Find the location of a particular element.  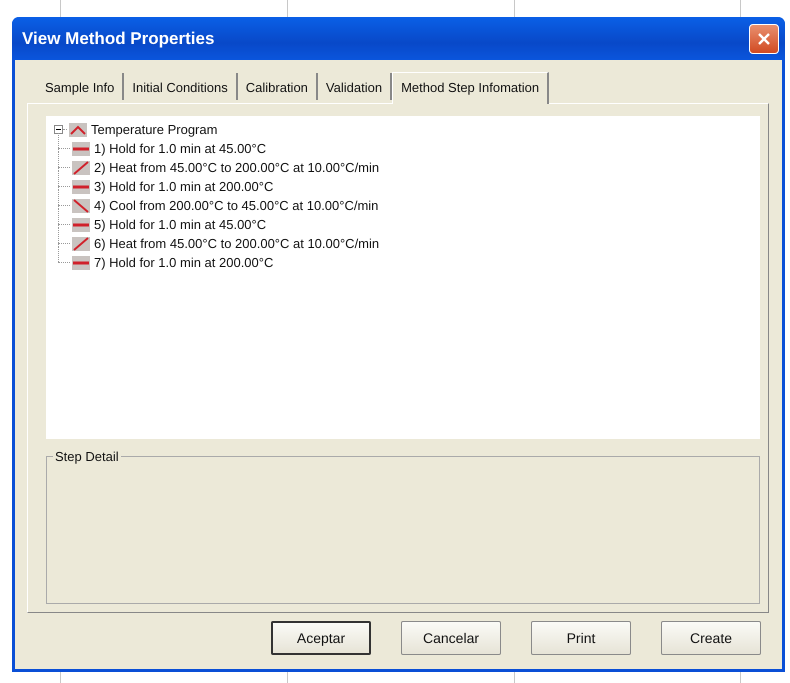

tree-item: 5) Hold for 1.0 min at 45.00°C is located at coordinates (180, 224).